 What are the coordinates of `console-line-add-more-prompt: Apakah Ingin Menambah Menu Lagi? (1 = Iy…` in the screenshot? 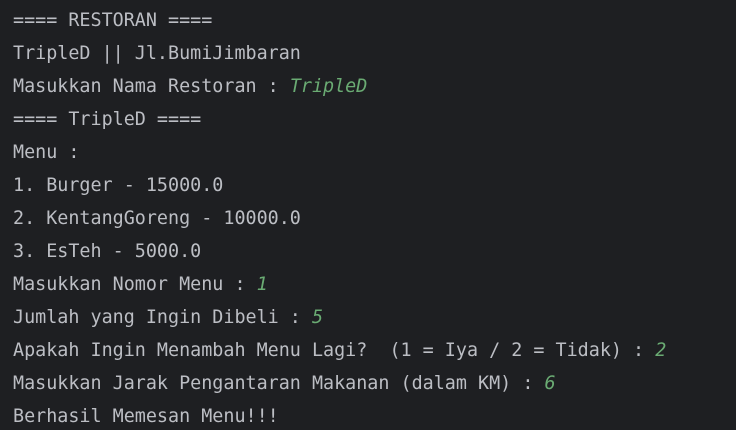 It's located at (374, 350).